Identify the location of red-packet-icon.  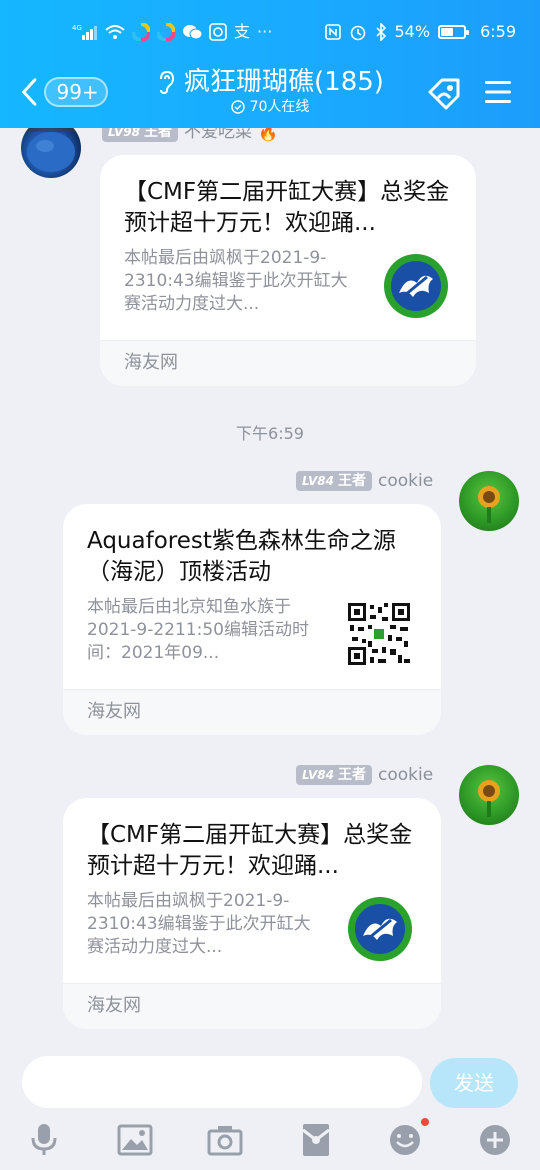
(316, 1140).